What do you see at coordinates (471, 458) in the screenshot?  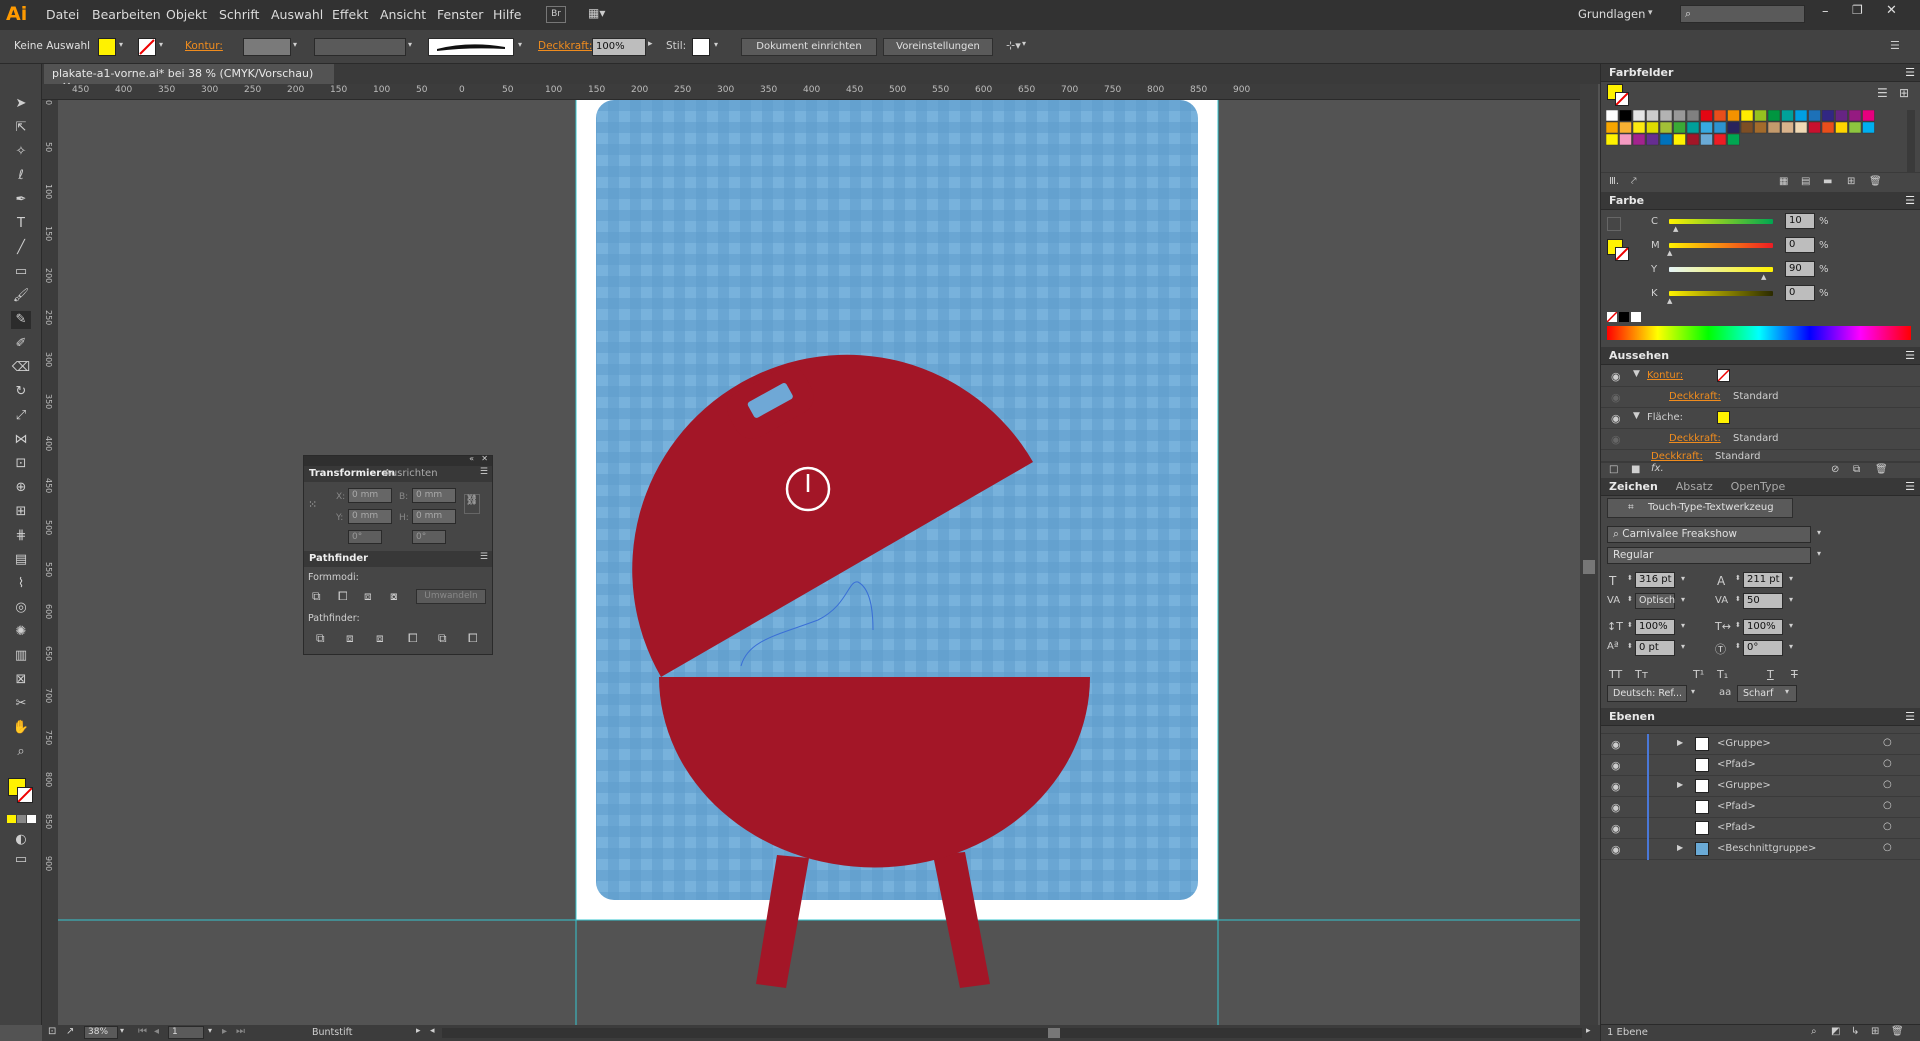 I see `collapse-icon: «` at bounding box center [471, 458].